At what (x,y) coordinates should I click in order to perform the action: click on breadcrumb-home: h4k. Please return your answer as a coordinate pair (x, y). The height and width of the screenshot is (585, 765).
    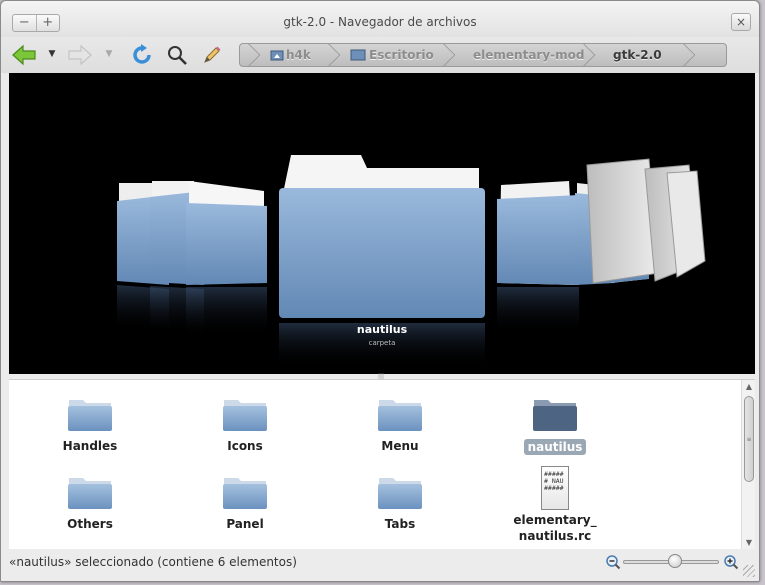
    Looking at the image, I should click on (297, 55).